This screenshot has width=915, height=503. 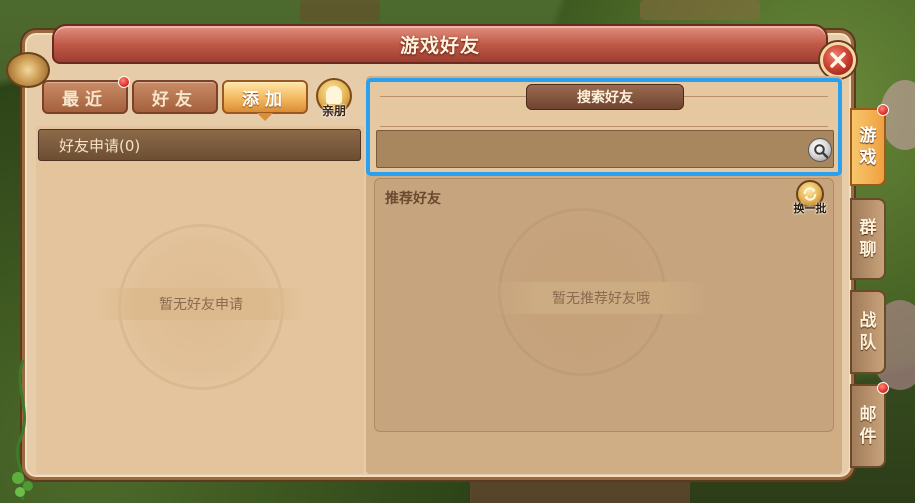 I want to click on search-input, so click(x=605, y=149).